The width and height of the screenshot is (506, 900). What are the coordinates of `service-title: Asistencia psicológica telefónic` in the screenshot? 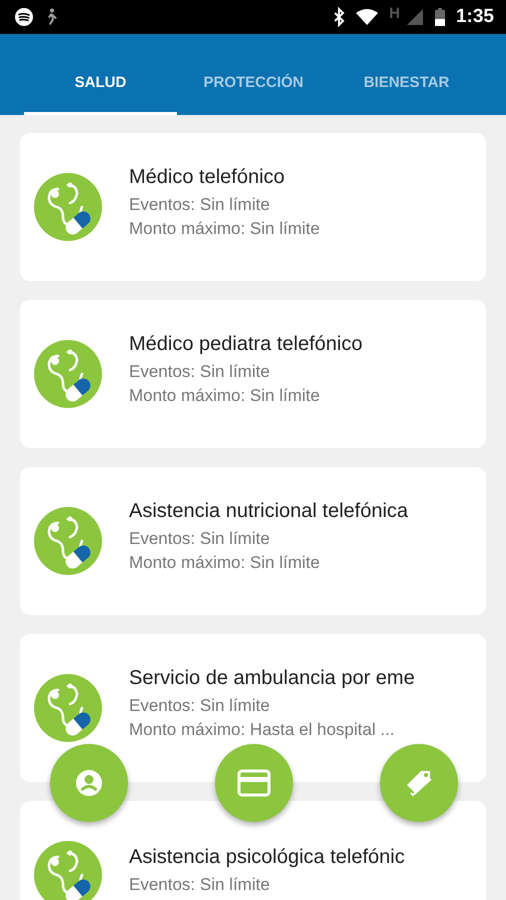 It's located at (267, 857).